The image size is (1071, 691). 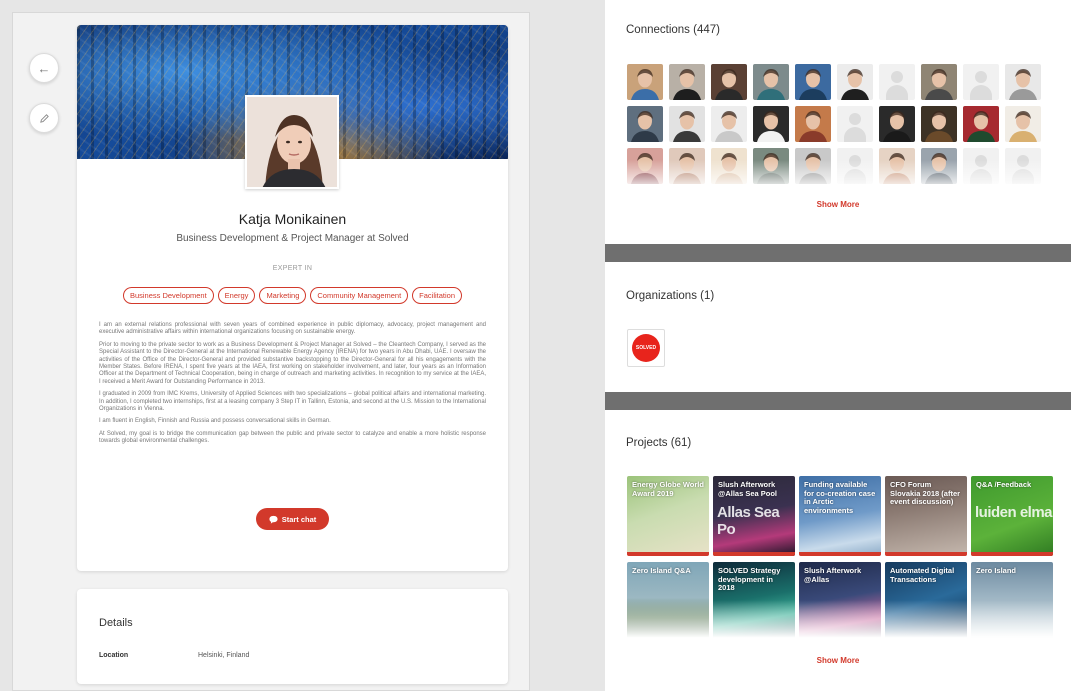 I want to click on organization-logo-solved: SOLVED, so click(x=646, y=348).